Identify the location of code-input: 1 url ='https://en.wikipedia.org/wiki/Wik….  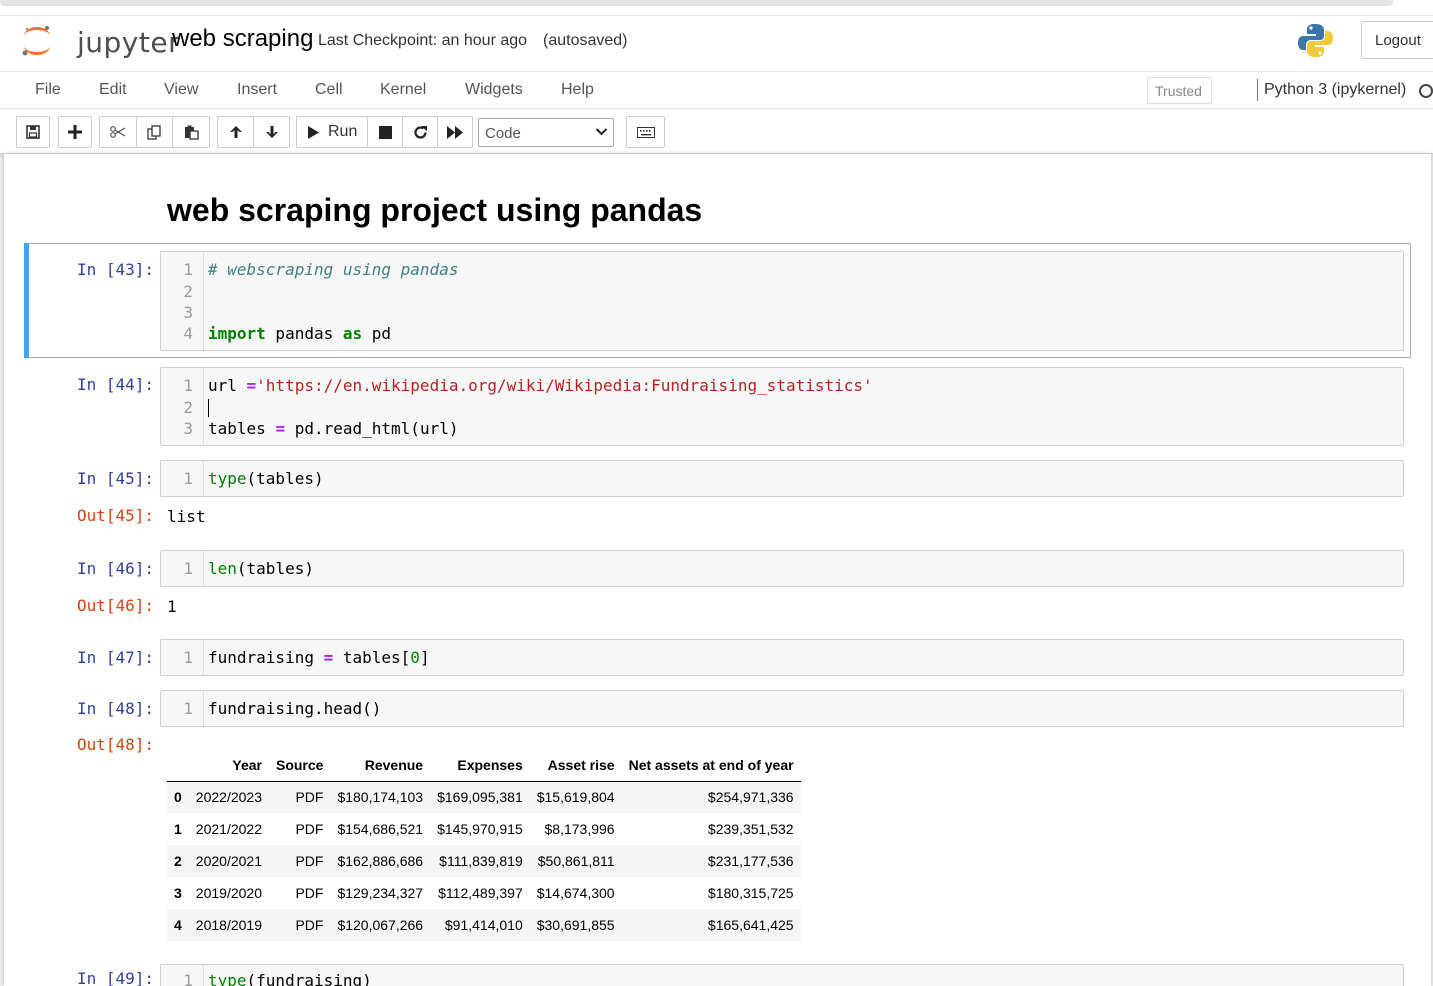
(782, 406).